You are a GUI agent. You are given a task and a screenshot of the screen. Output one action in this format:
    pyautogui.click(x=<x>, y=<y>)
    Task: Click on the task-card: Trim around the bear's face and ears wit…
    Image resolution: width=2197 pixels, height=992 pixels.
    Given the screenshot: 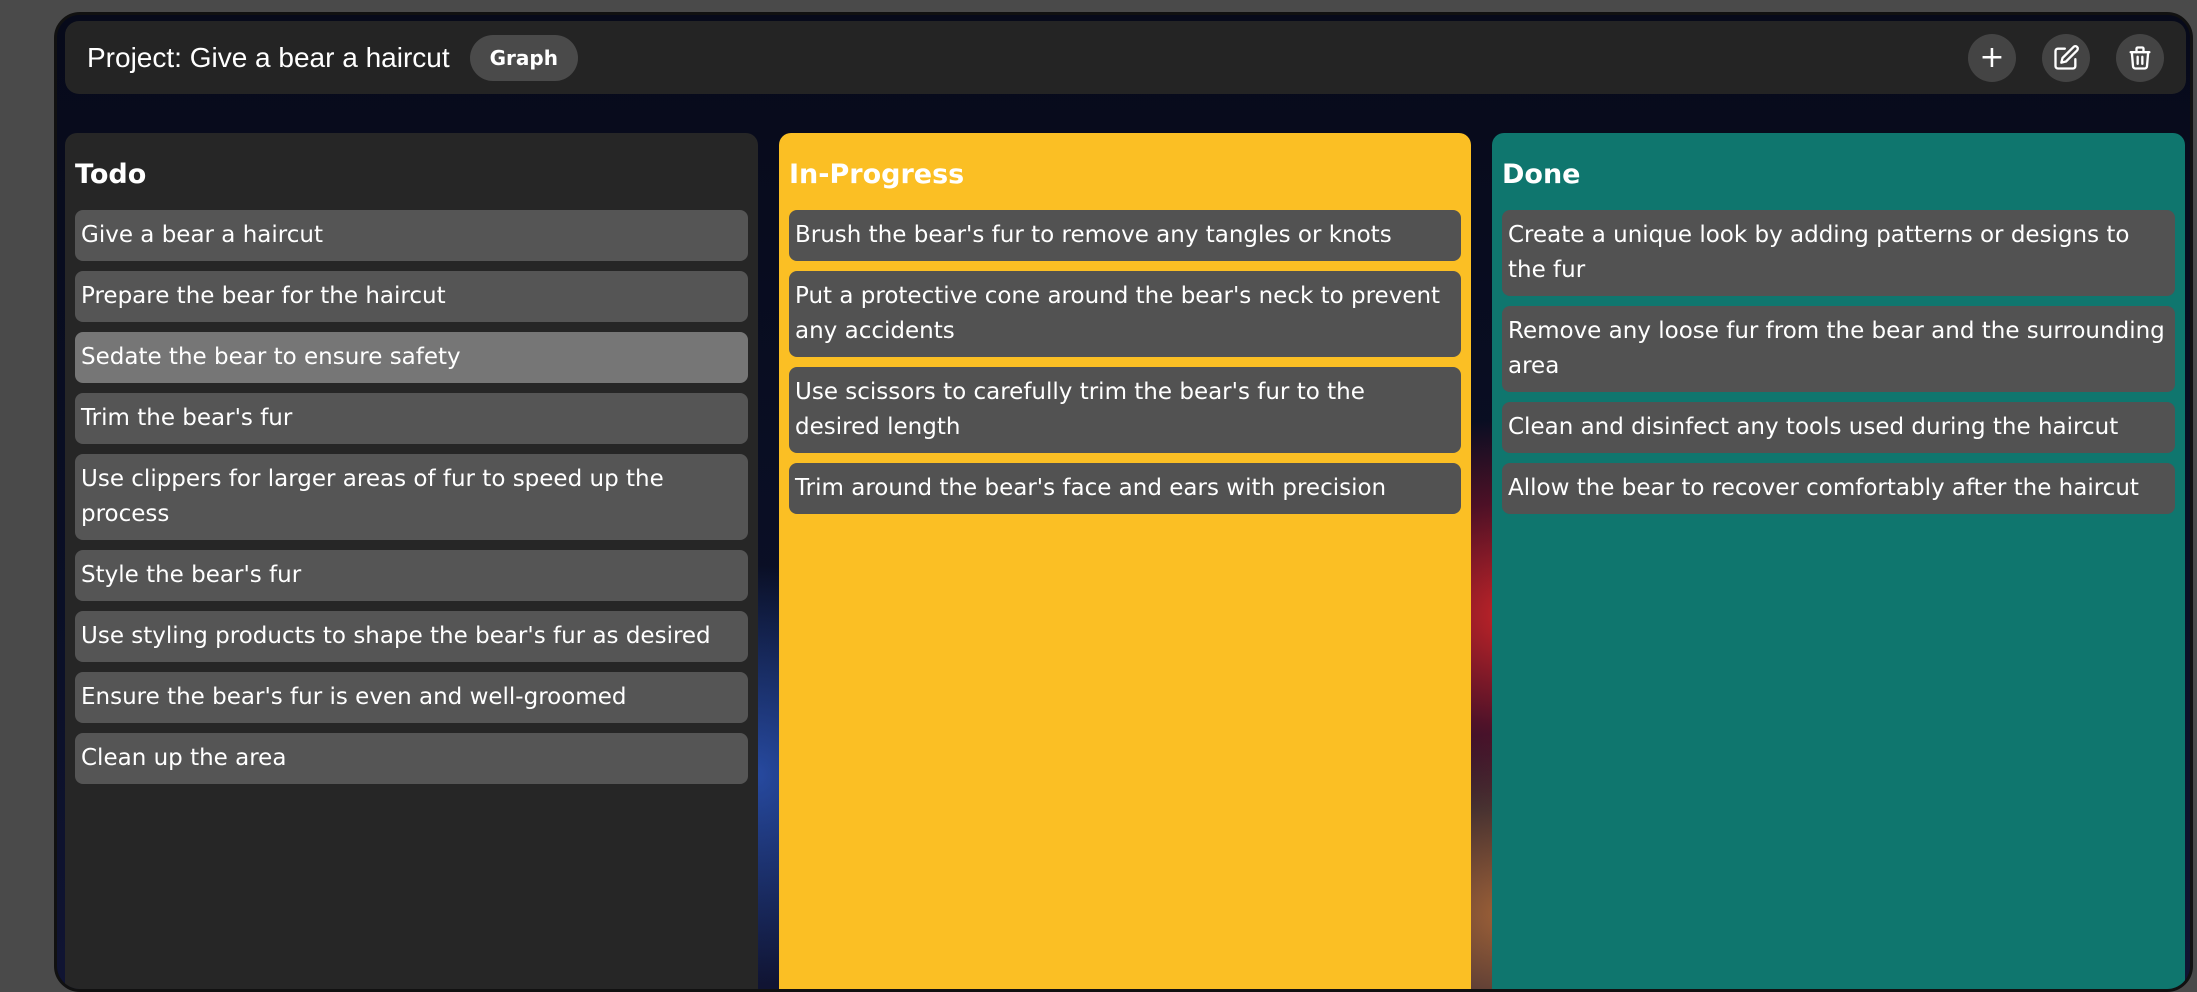 What is the action you would take?
    pyautogui.click(x=1125, y=488)
    